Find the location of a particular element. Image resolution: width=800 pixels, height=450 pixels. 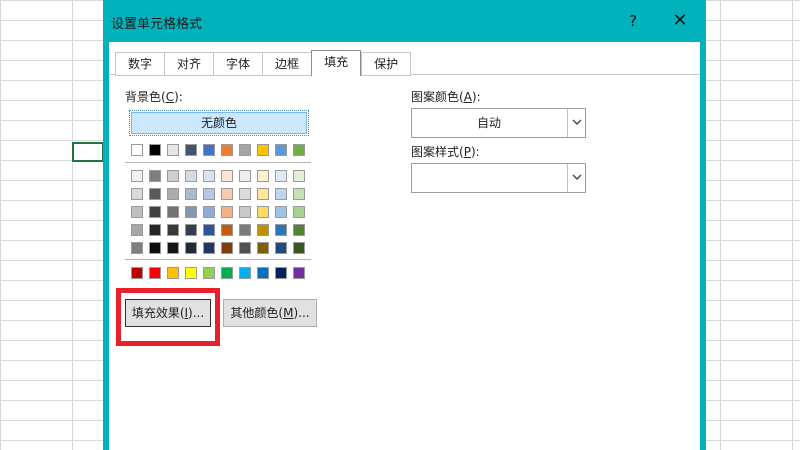

help-button: ? is located at coordinates (633, 21).